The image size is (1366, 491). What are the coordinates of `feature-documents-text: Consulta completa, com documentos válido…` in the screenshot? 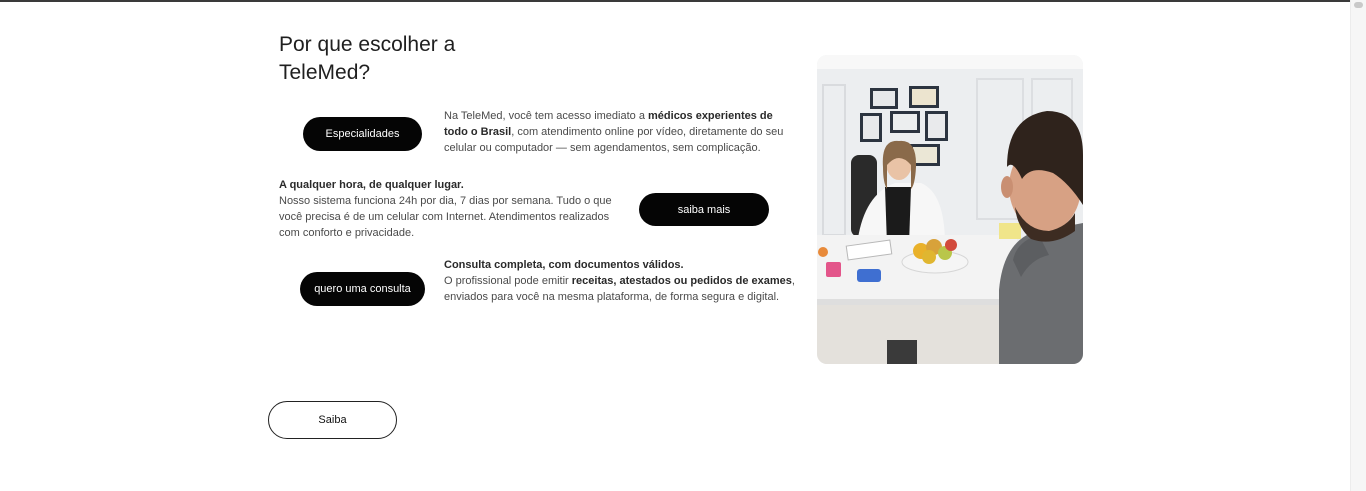 It's located at (619, 281).